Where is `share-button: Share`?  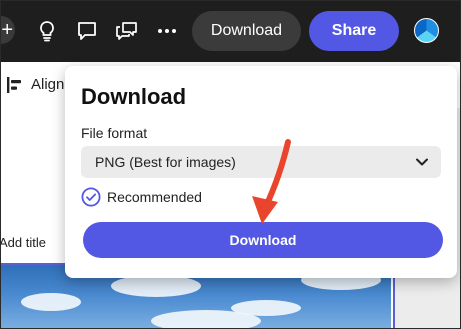 share-button: Share is located at coordinates (354, 31).